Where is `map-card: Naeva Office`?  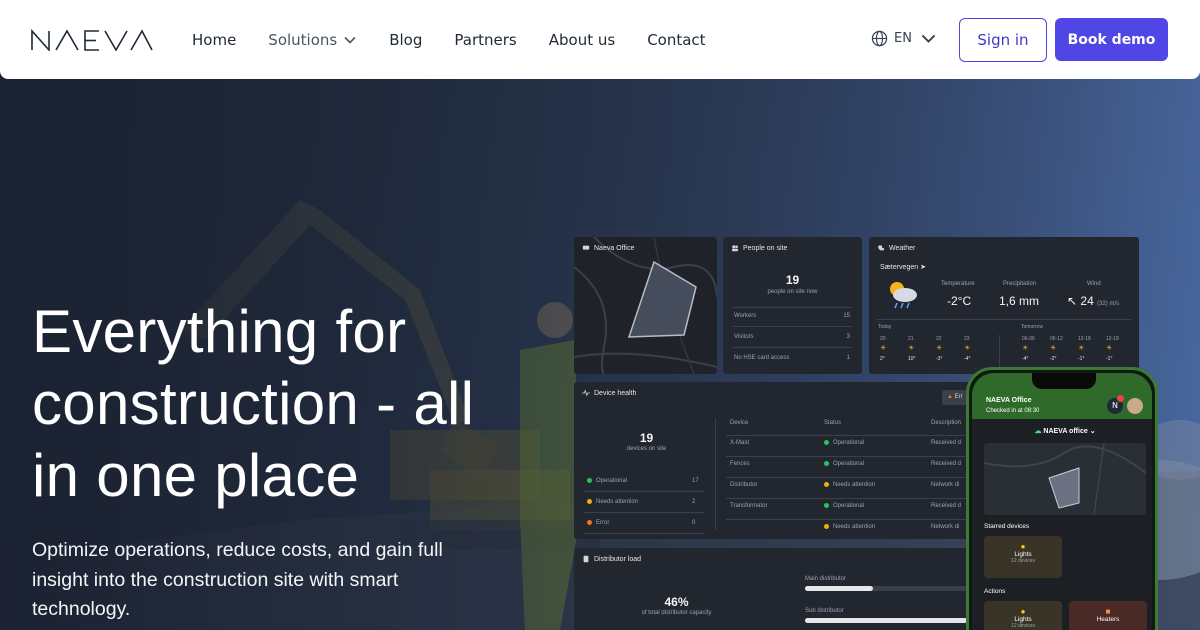 map-card: Naeva Office is located at coordinates (645, 305).